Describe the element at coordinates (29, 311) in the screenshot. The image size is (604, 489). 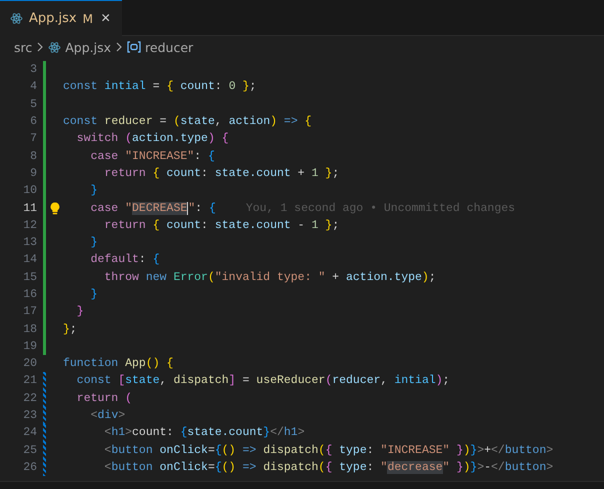
I see `line-number: 17` at that location.